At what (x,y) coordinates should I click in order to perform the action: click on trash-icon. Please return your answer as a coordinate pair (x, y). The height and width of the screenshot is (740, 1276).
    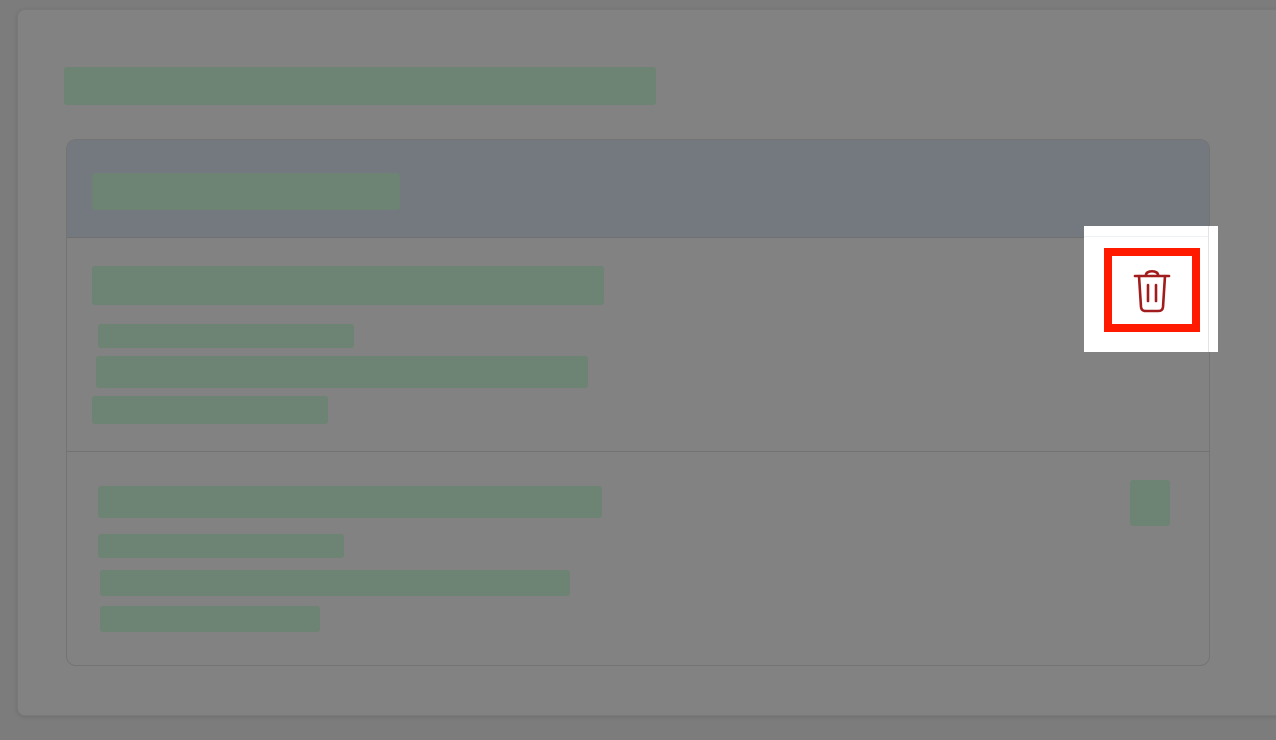
    Looking at the image, I should click on (1152, 291).